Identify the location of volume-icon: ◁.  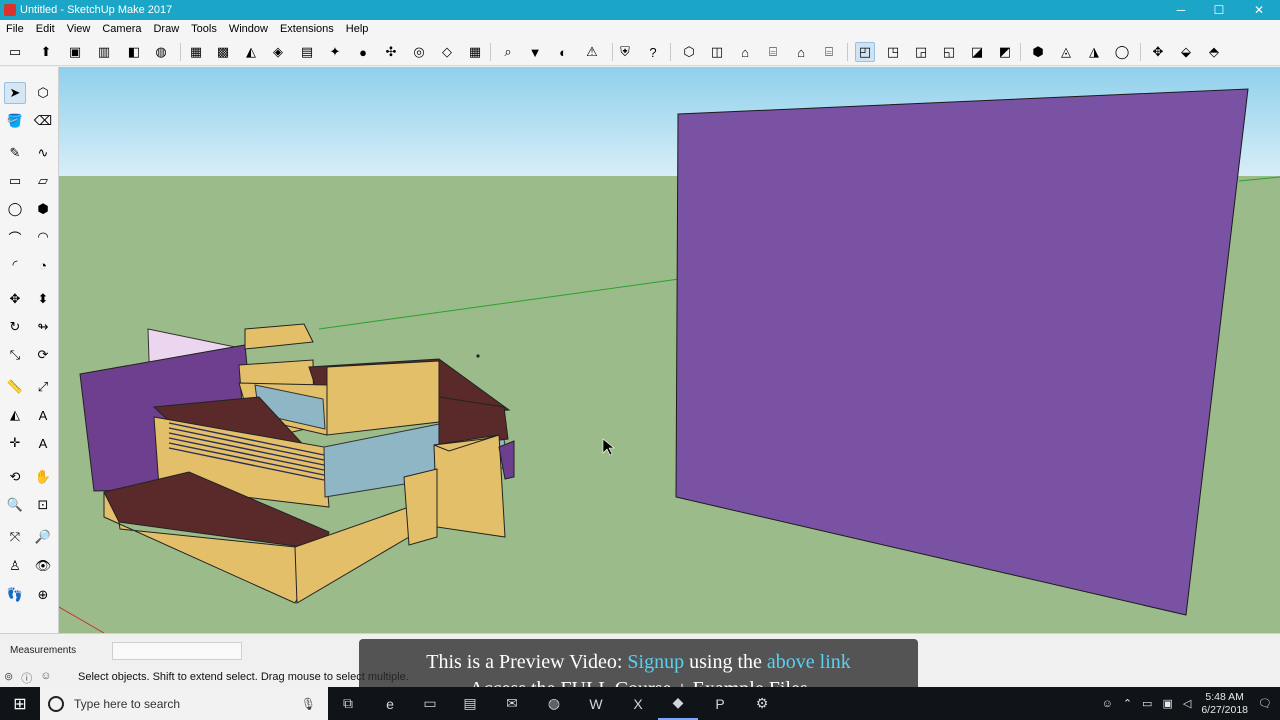
(1187, 703).